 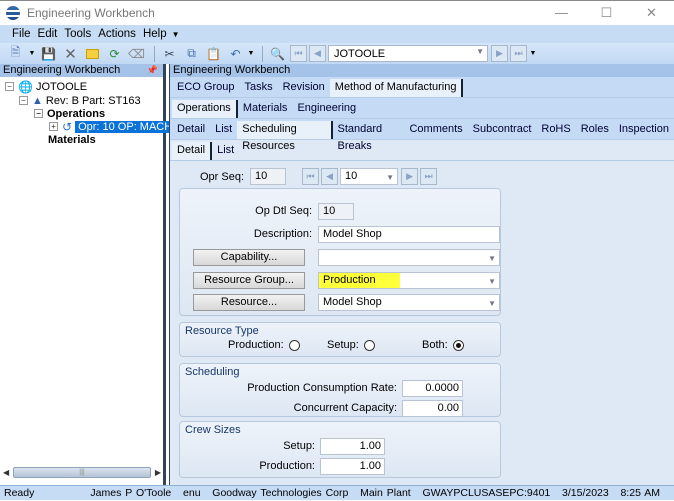 What do you see at coordinates (502, 130) in the screenshot?
I see `tab-subcontract: Subcontract` at bounding box center [502, 130].